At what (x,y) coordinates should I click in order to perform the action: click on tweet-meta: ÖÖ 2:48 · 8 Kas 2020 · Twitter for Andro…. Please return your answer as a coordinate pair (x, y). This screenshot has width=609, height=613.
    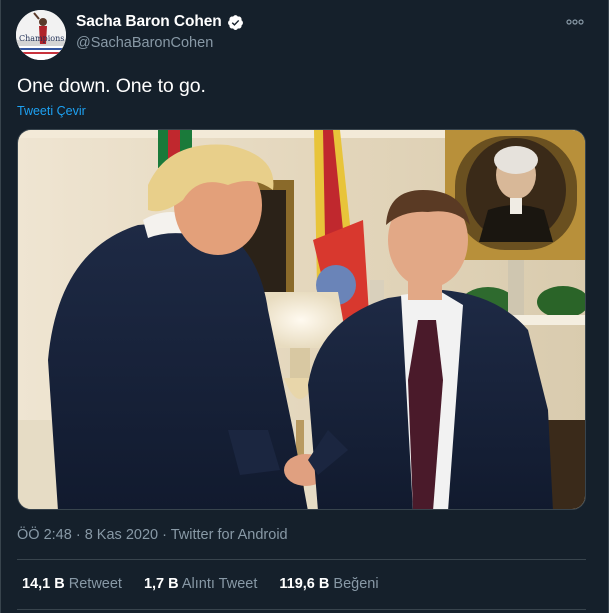
    Looking at the image, I should click on (152, 535).